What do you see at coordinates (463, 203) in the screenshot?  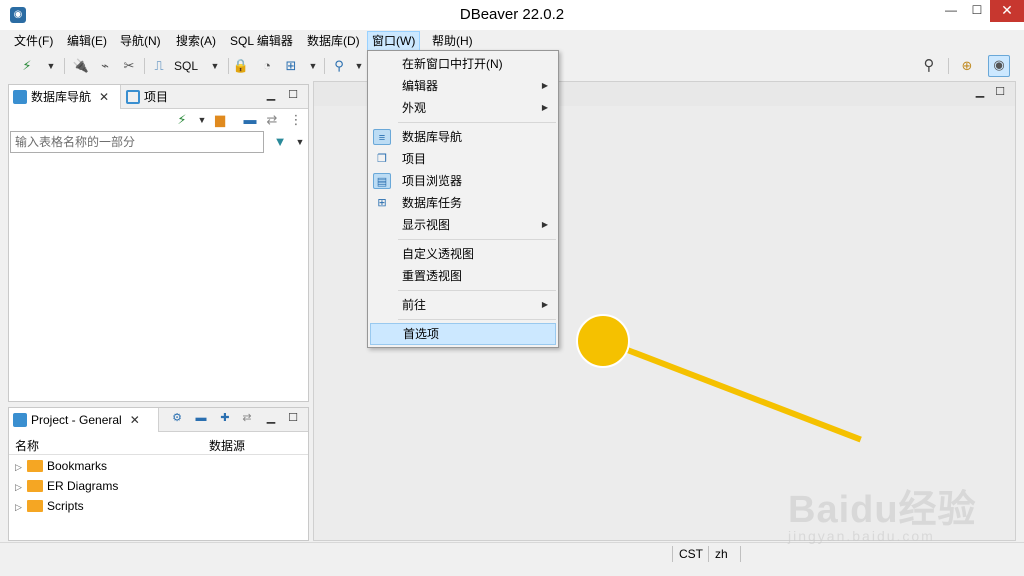 I see `menu-item-database-tasks: ⊞ 数据库任务` at bounding box center [463, 203].